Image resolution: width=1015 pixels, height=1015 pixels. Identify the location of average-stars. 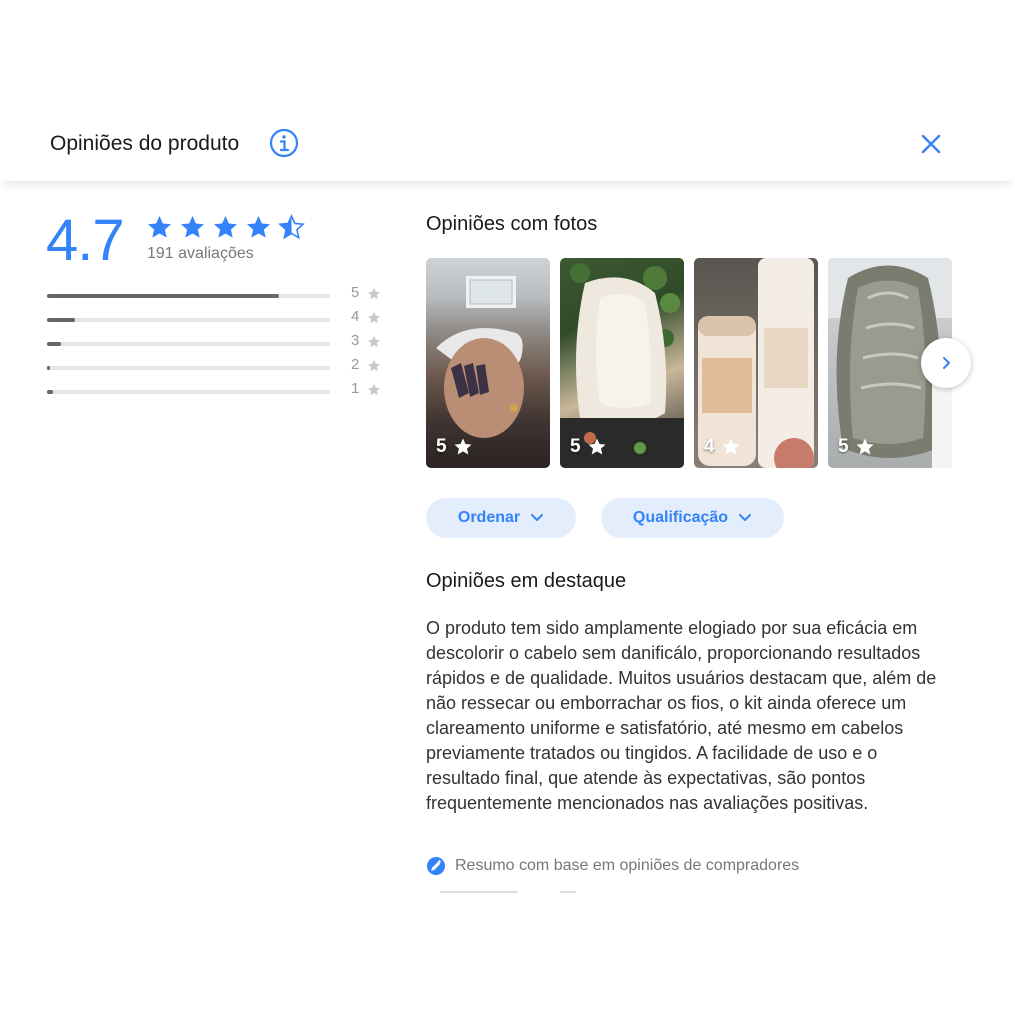
(225, 227).